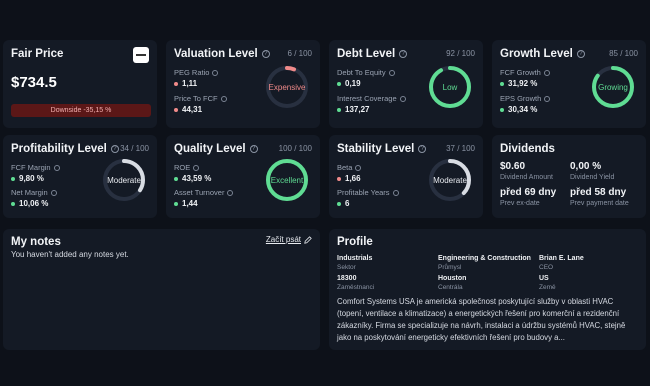  Describe the element at coordinates (452, 283) in the screenshot. I see `profile-headquarters: Houston Centrála` at that location.